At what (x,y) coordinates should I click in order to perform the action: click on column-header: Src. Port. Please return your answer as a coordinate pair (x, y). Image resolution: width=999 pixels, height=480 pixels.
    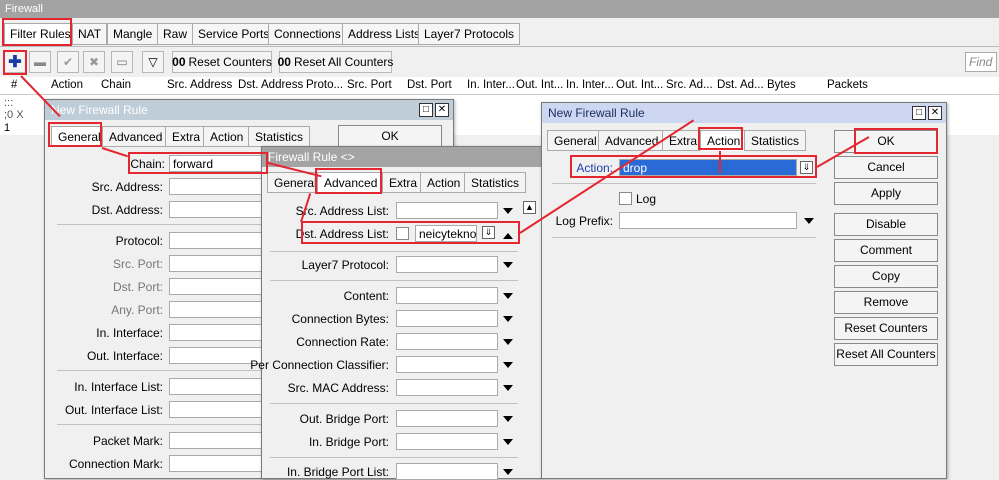
    Looking at the image, I should click on (369, 85).